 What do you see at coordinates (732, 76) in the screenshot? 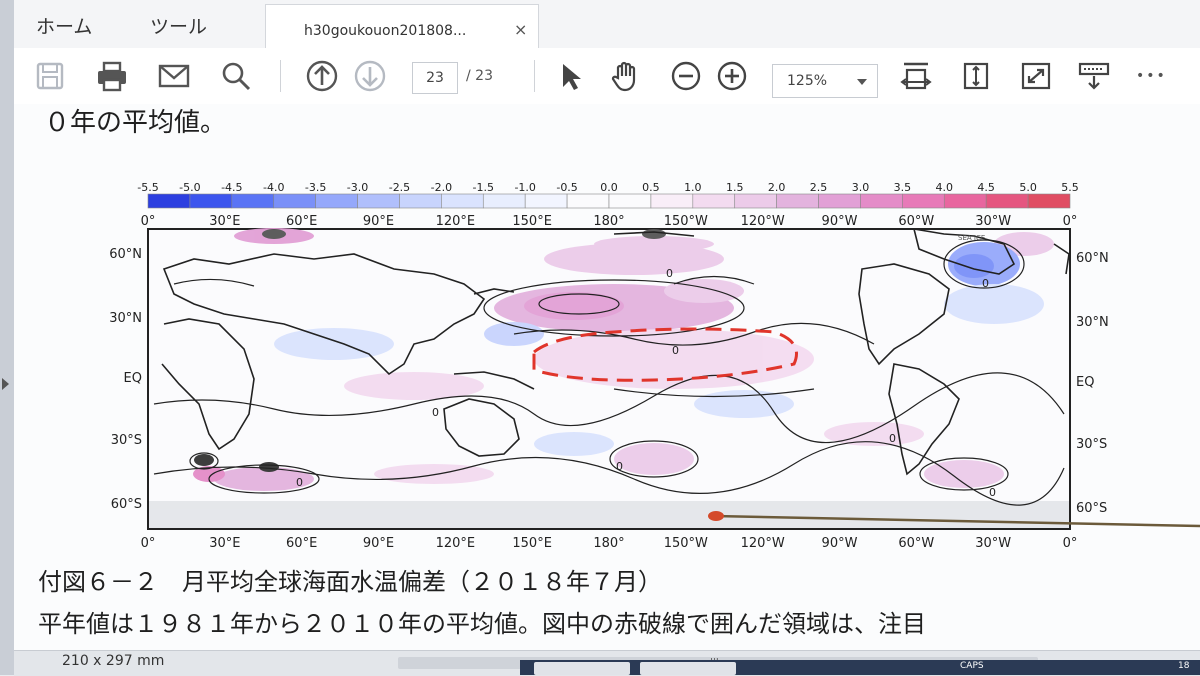
I see `zoom-in-icon` at bounding box center [732, 76].